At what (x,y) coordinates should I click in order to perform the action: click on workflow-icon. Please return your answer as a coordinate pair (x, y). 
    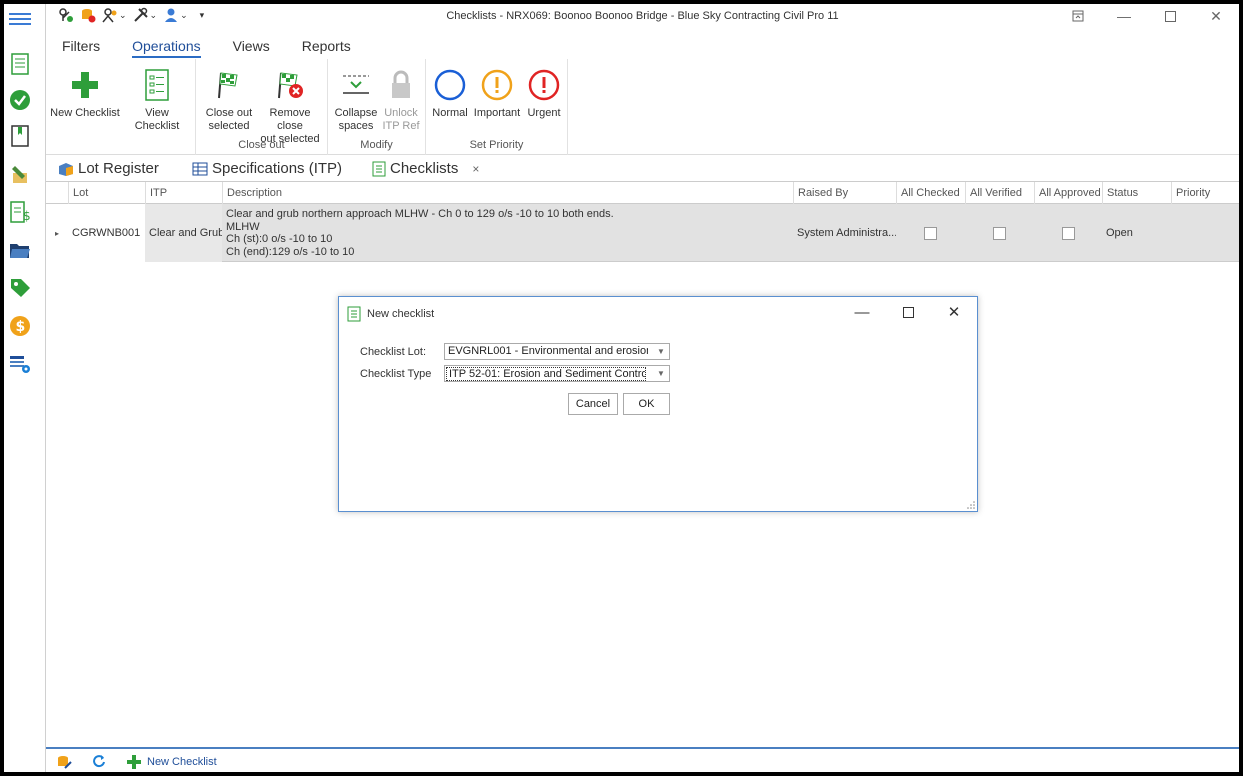
    Looking at the image, I should click on (66, 15).